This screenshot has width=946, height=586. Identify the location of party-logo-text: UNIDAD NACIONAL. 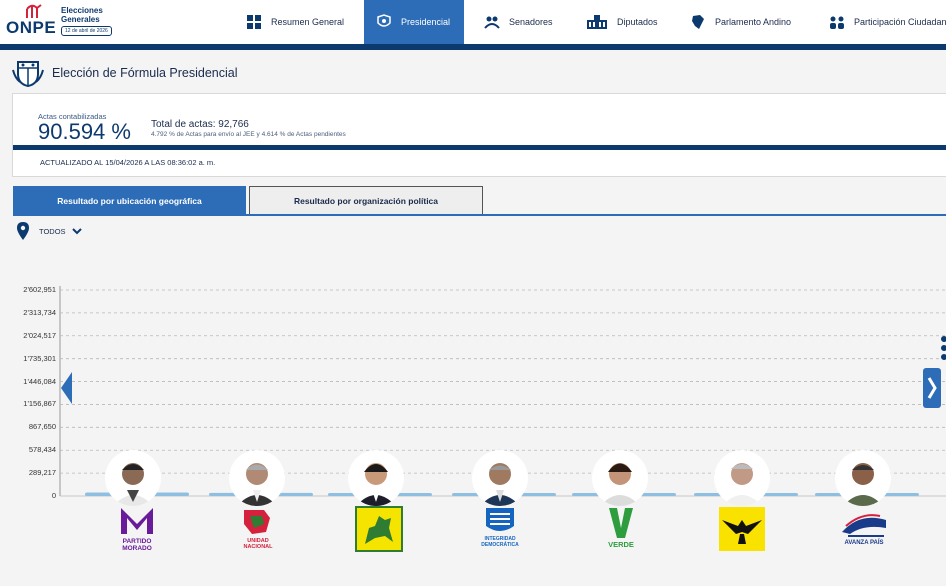
(258, 544).